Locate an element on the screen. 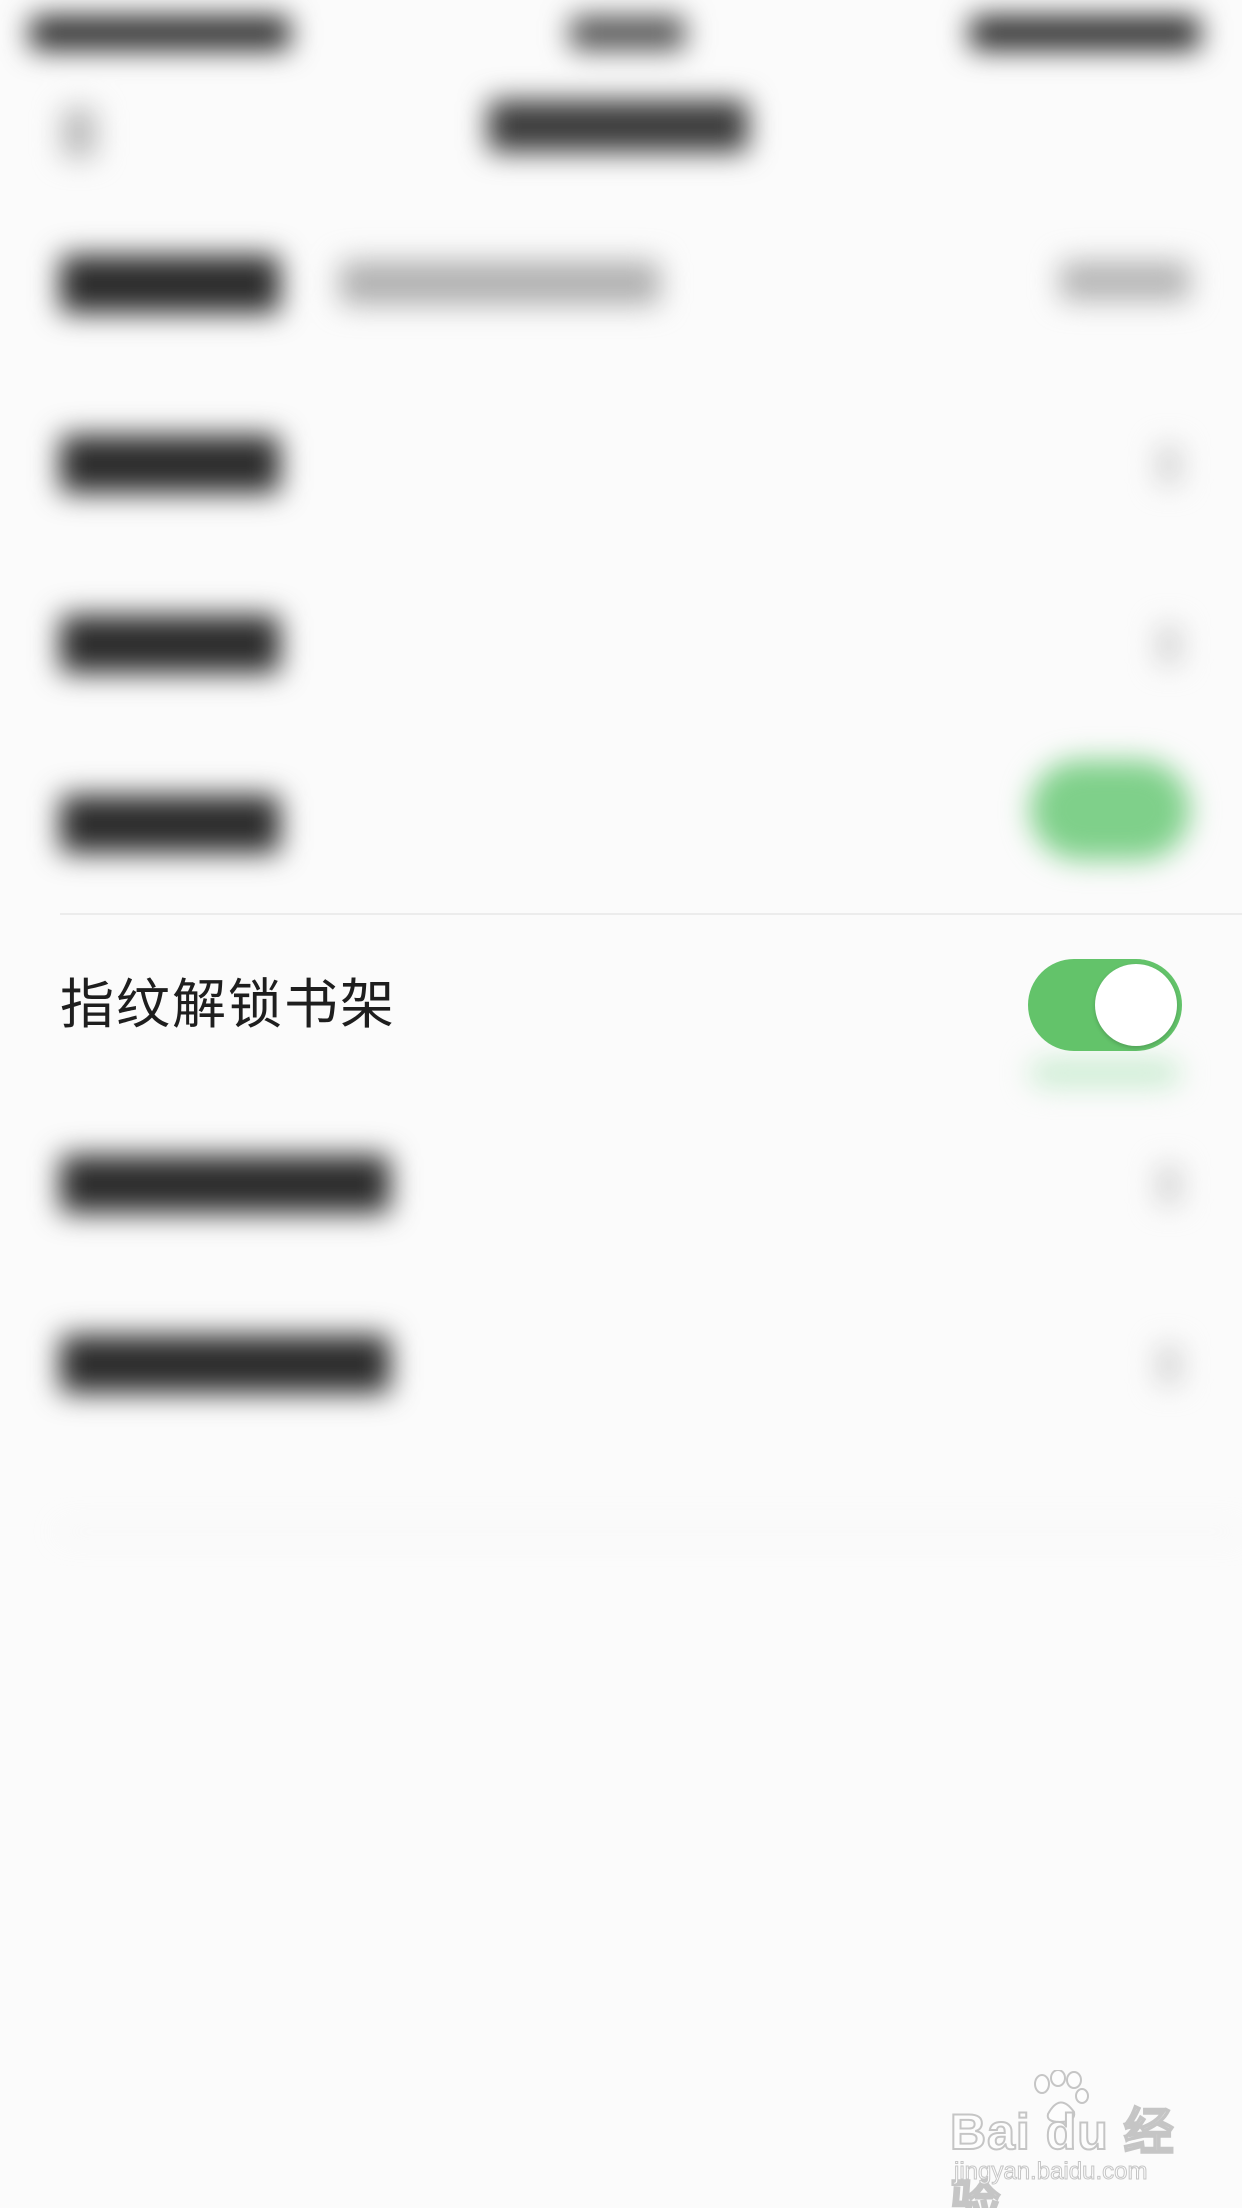  toggle-knob is located at coordinates (1136, 1005).